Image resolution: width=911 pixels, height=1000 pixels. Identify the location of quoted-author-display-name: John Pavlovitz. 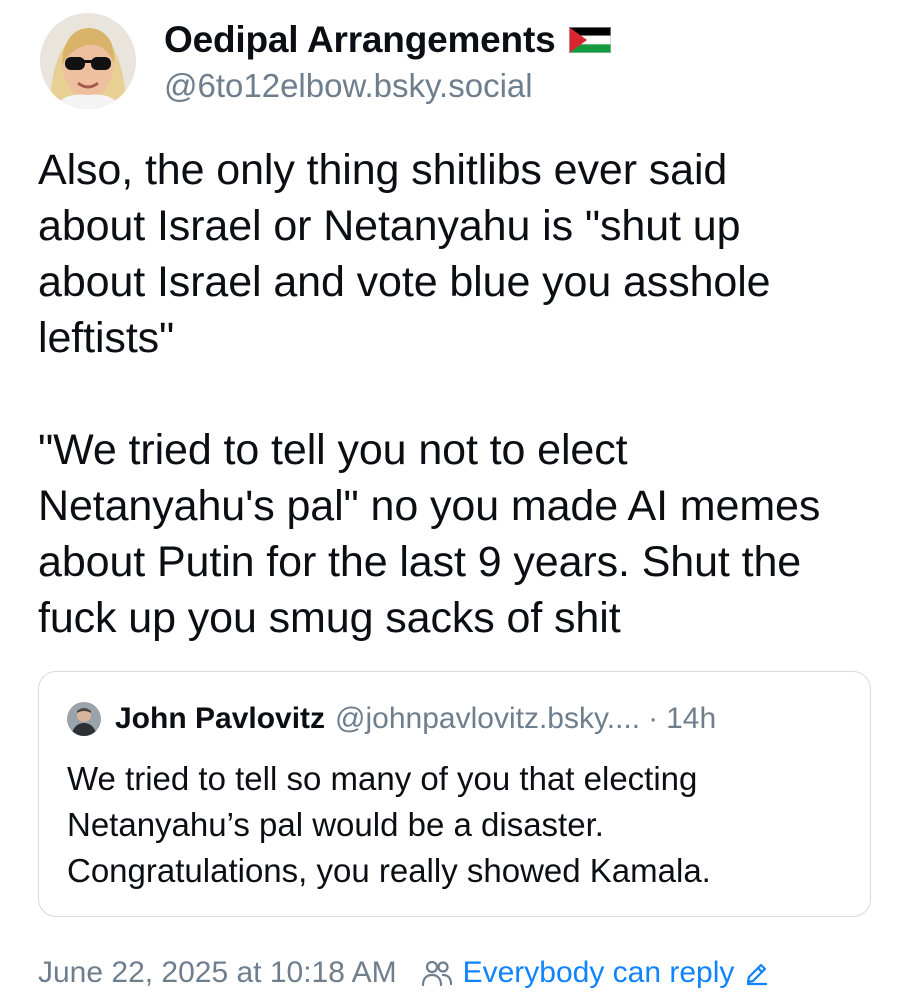
(220, 718).